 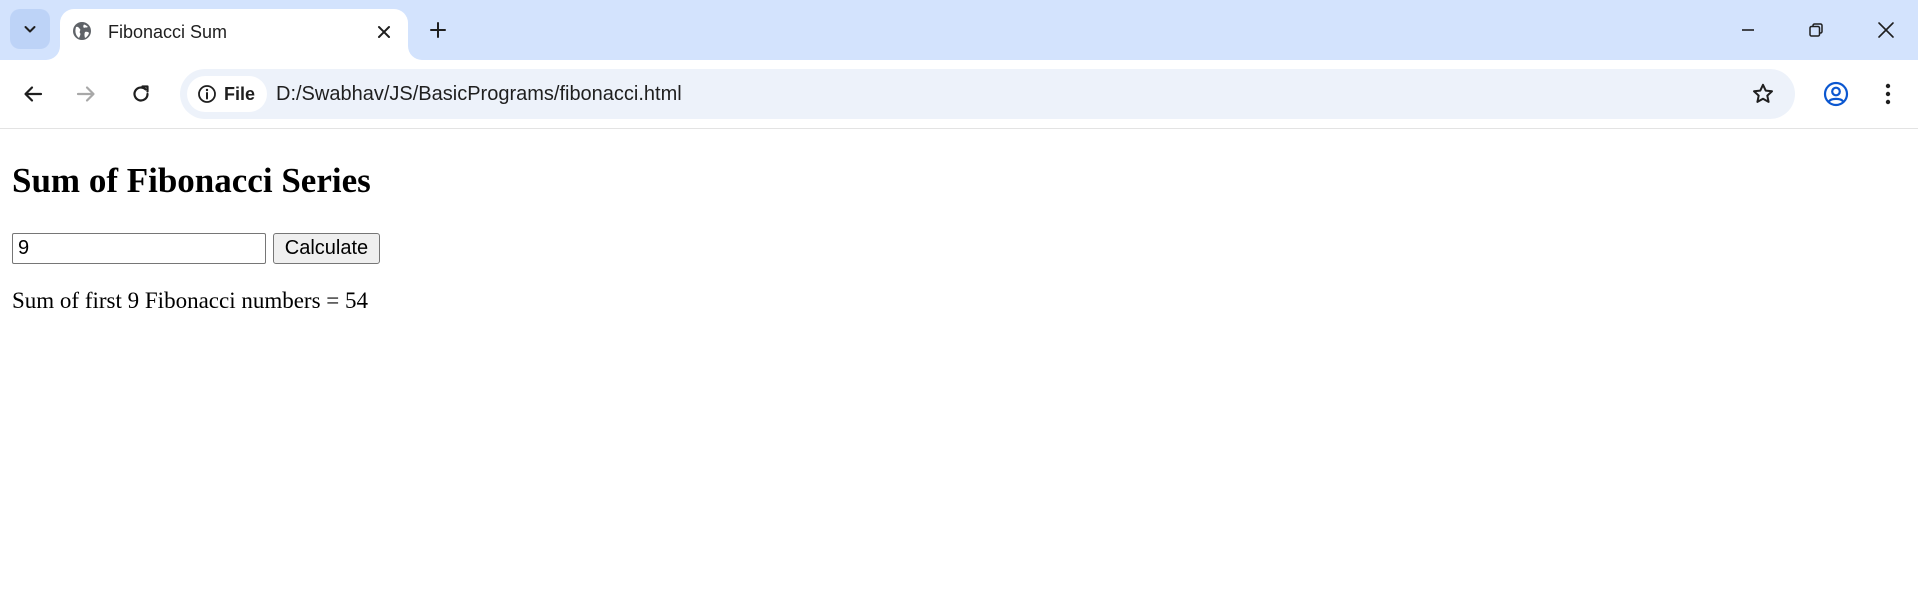 I want to click on site-info-chip: File, so click(x=227, y=94).